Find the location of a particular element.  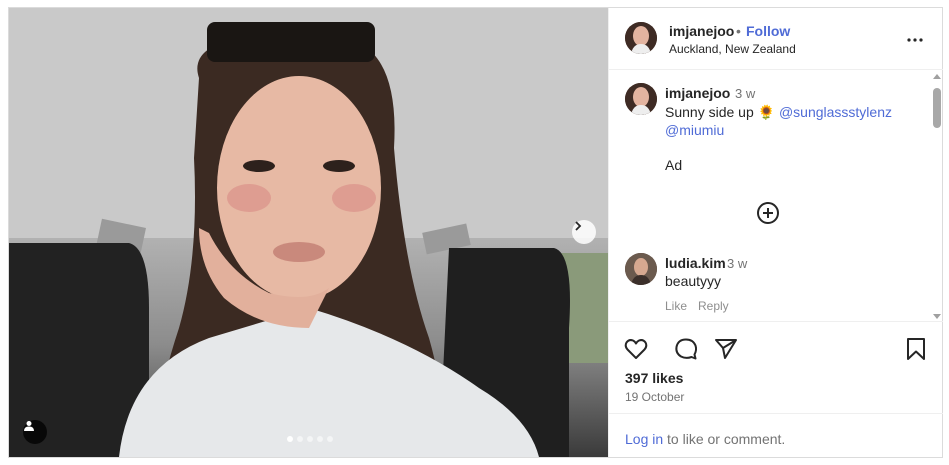

user-icon is located at coordinates (29, 426).